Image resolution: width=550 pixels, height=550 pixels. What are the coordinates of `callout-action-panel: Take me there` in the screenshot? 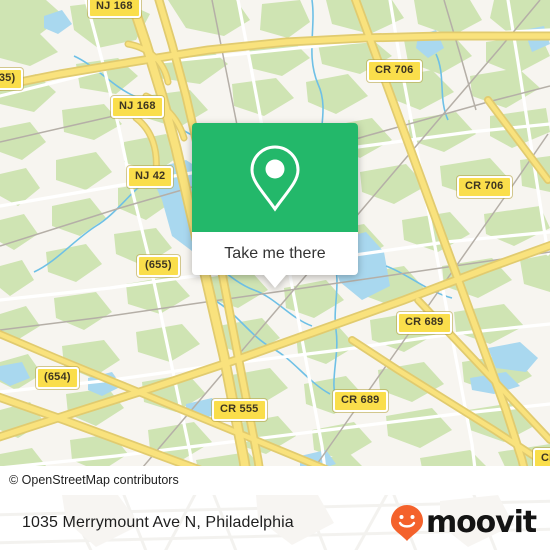 It's located at (275, 260).